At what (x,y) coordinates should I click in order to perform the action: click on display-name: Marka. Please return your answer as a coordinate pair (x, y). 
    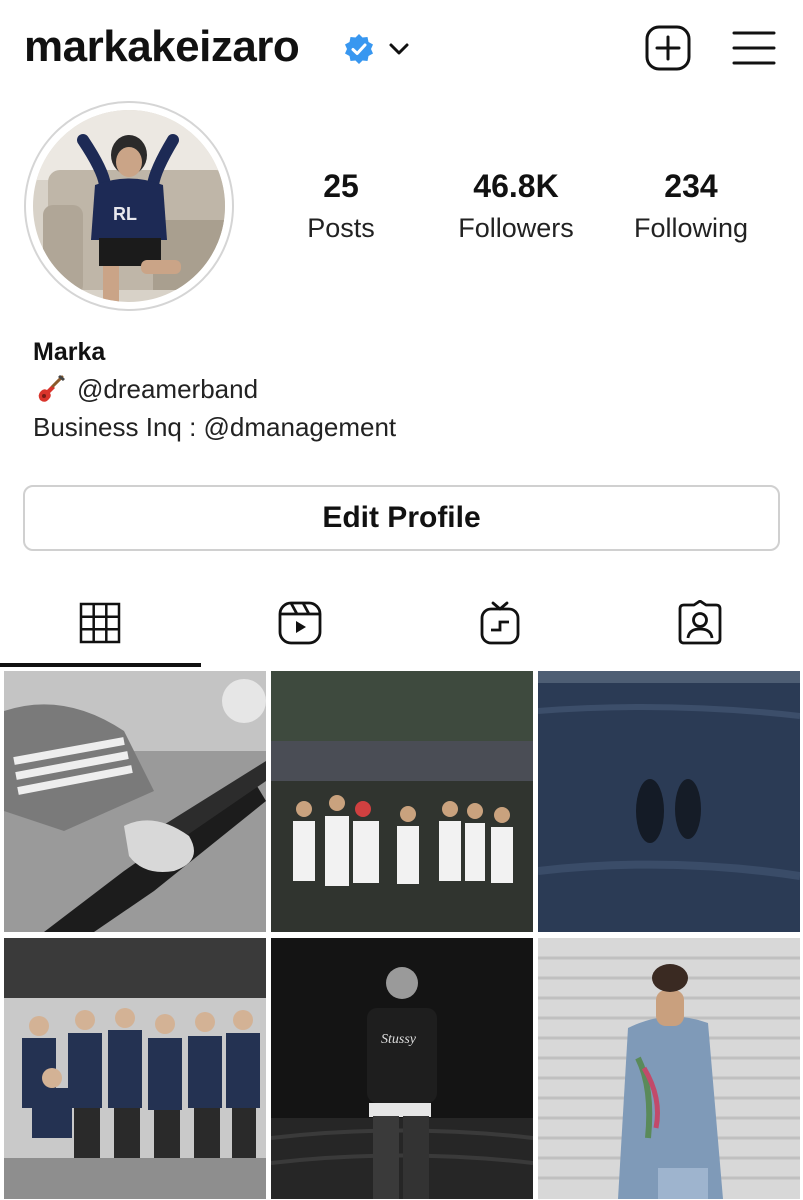
    Looking at the image, I should click on (69, 352).